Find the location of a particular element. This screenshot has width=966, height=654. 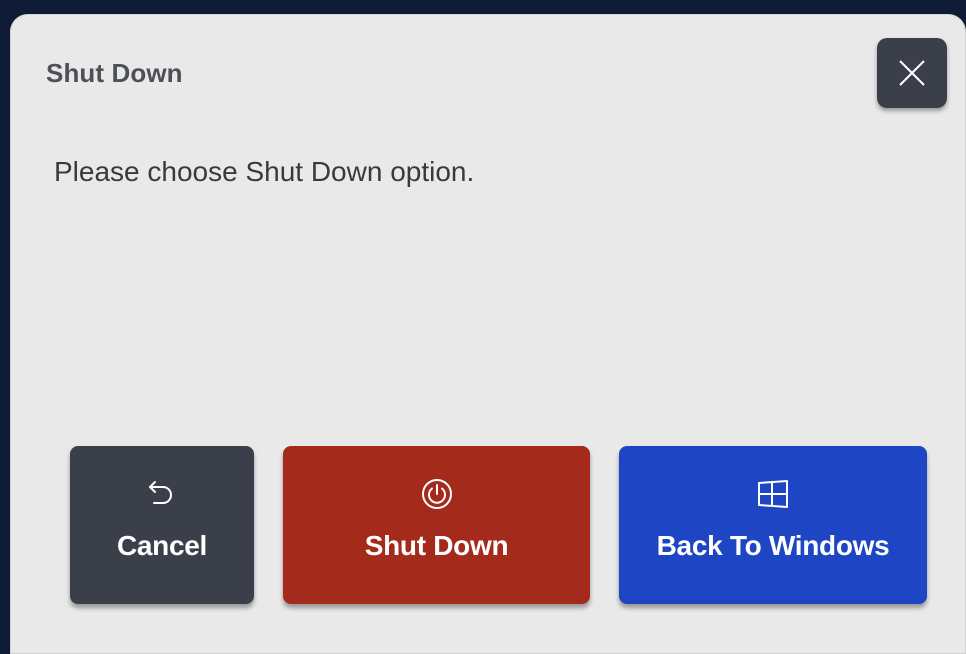

close-button is located at coordinates (912, 73).